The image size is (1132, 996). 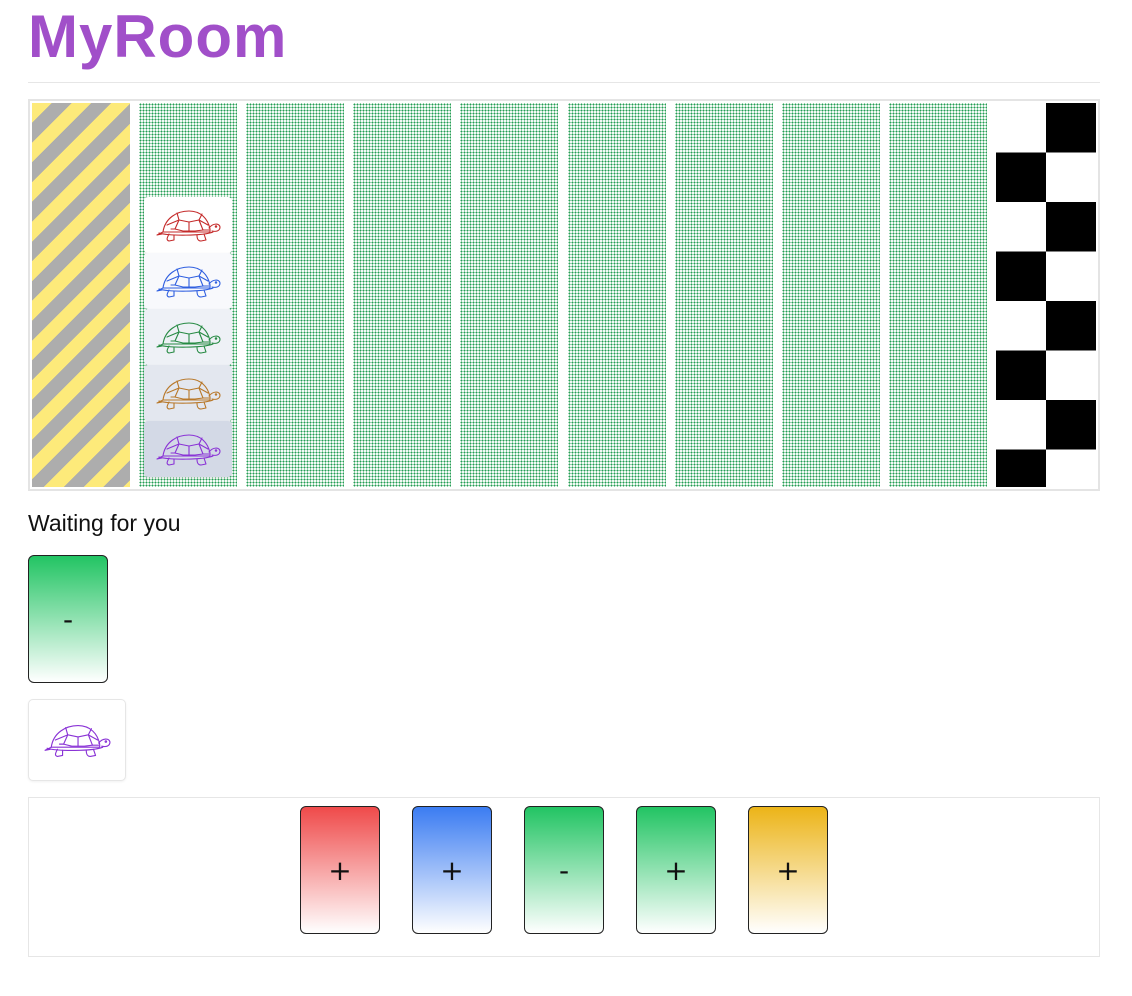 I want to click on orange-turtle-icon, so click(x=188, y=394).